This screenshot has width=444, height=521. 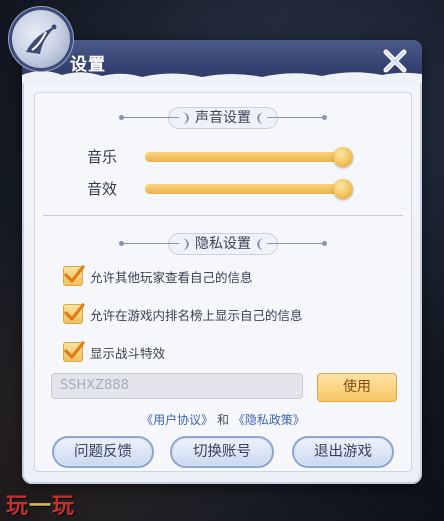 I want to click on privacy-option-leaderboard: 允许在游戏内排名榜上显示自己的信息, so click(x=233, y=314).